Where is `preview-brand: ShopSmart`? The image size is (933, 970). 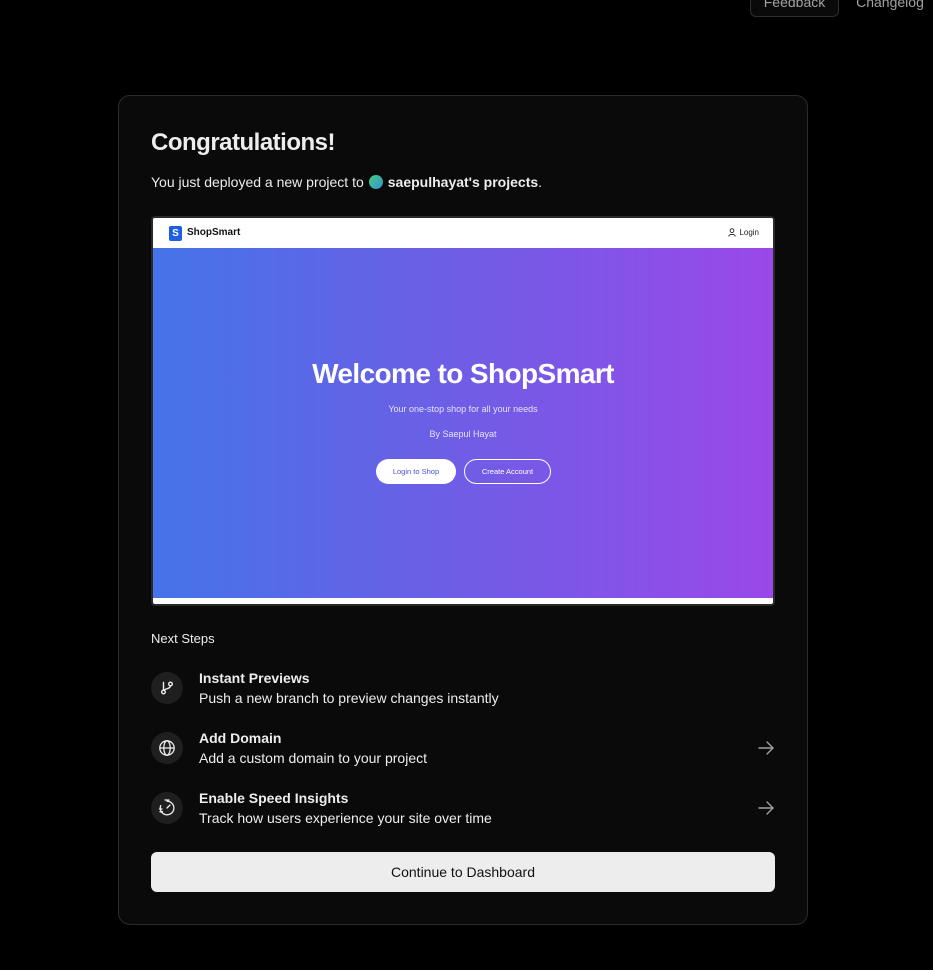
preview-brand: ShopSmart is located at coordinates (214, 232).